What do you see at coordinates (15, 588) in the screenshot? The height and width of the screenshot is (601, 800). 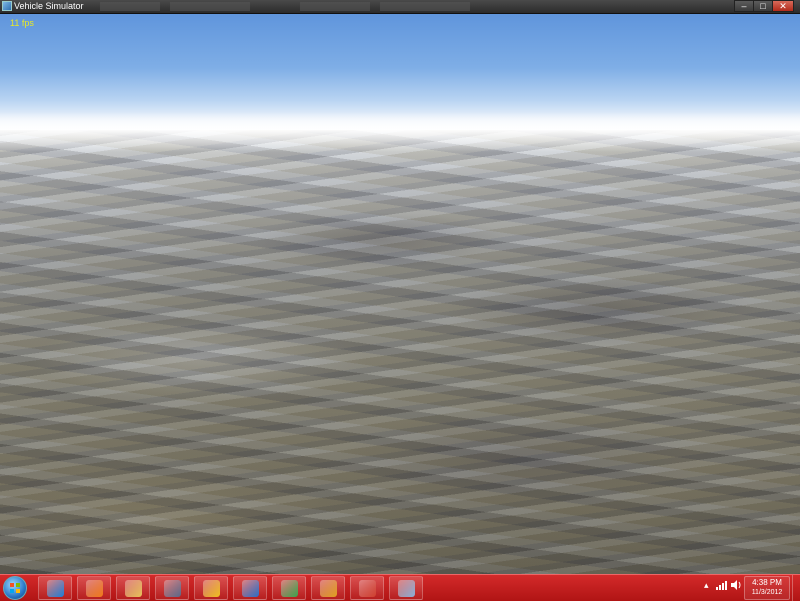 I see `windows-orb-icon` at bounding box center [15, 588].